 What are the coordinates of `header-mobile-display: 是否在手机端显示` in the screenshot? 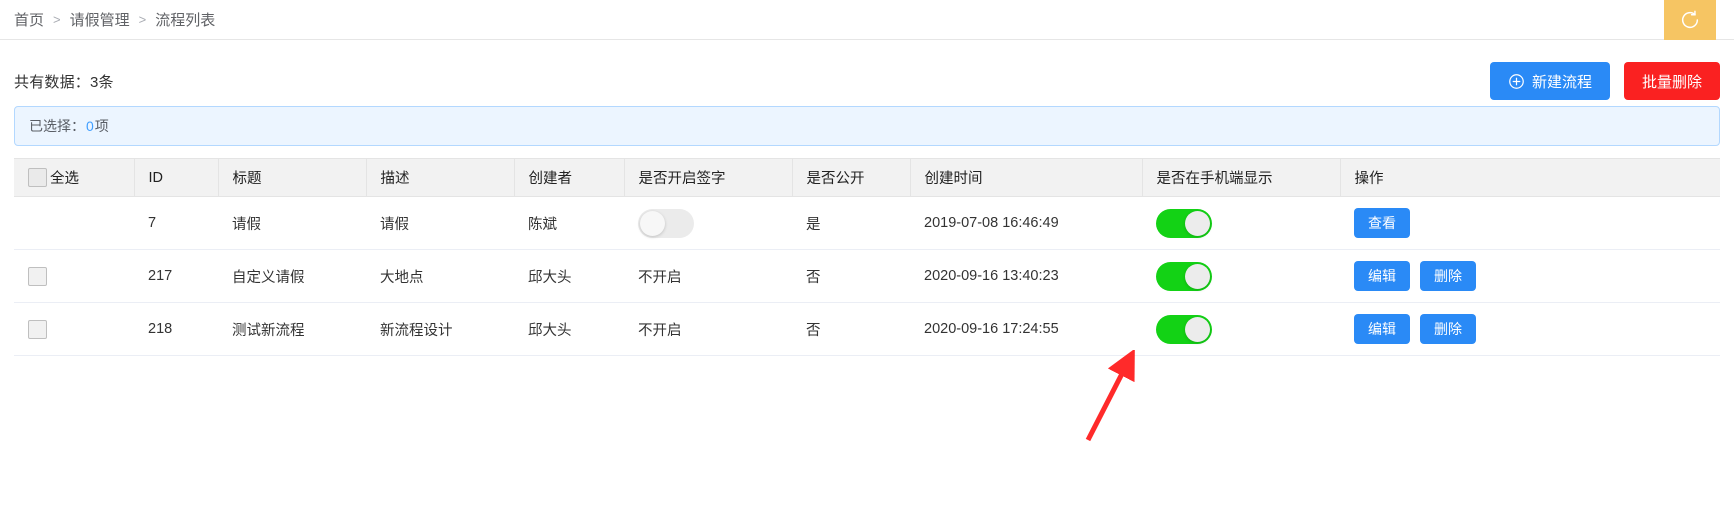 It's located at (1241, 177).